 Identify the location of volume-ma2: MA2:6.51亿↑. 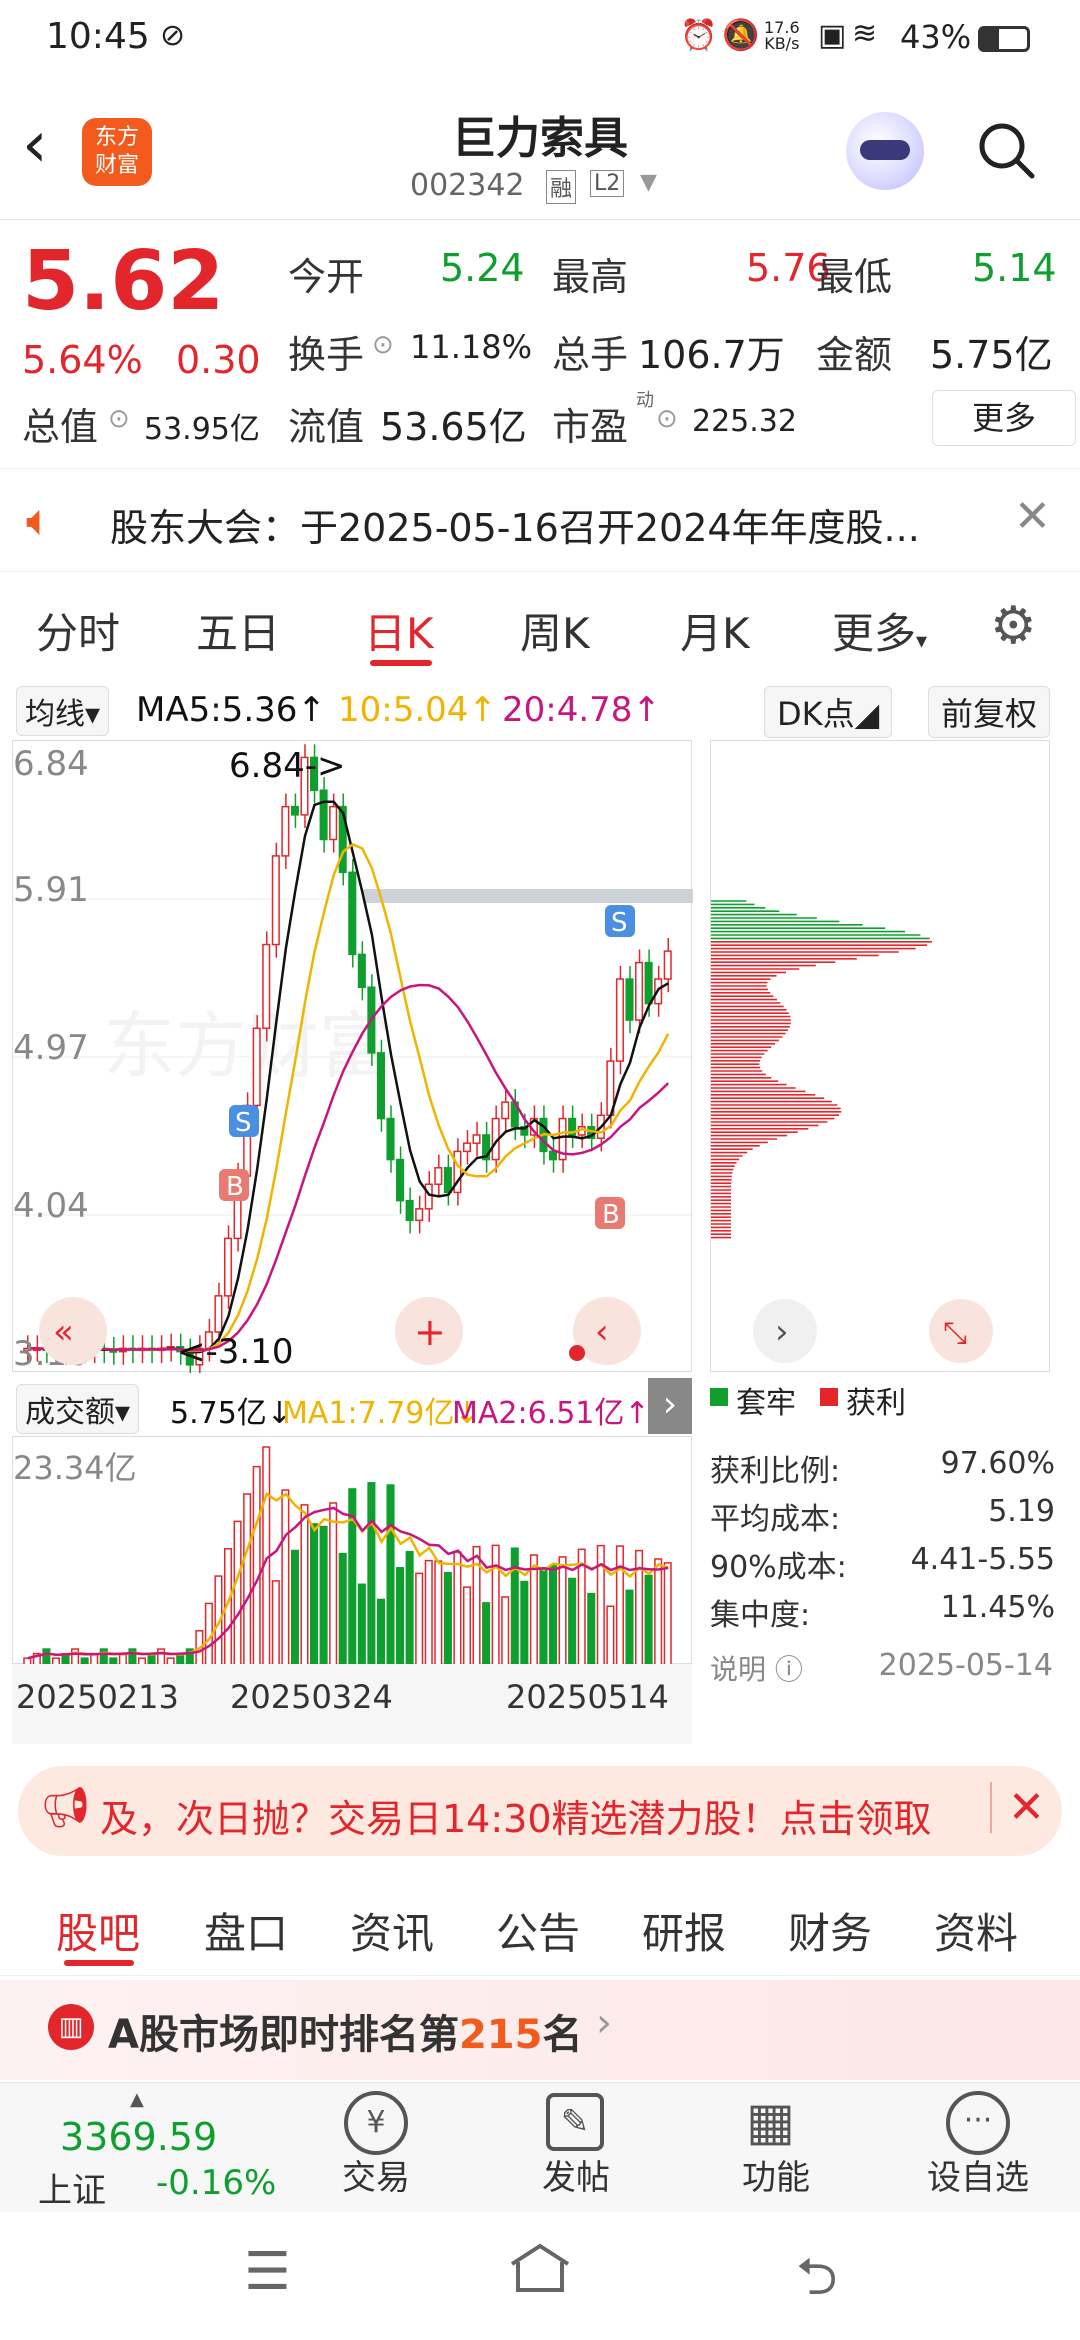
(551, 1413).